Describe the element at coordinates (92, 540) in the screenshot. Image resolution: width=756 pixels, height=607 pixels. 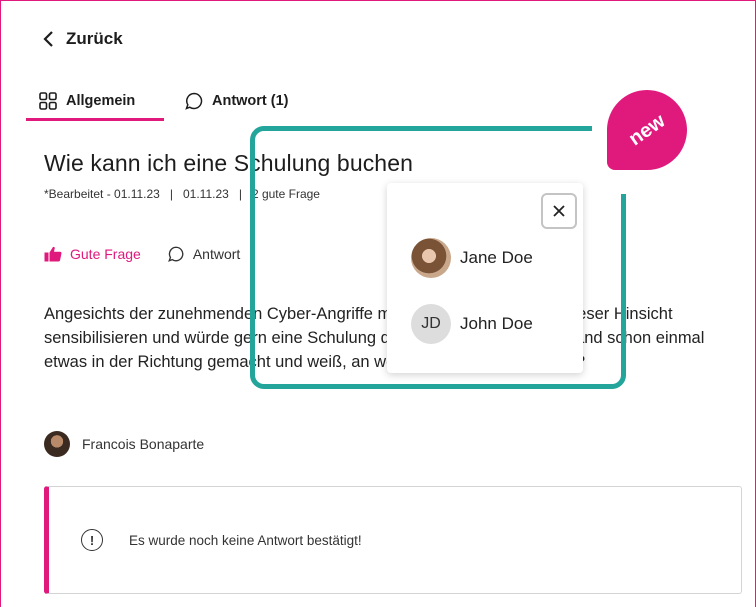
I see `exclamation-circle-icon: !` at that location.